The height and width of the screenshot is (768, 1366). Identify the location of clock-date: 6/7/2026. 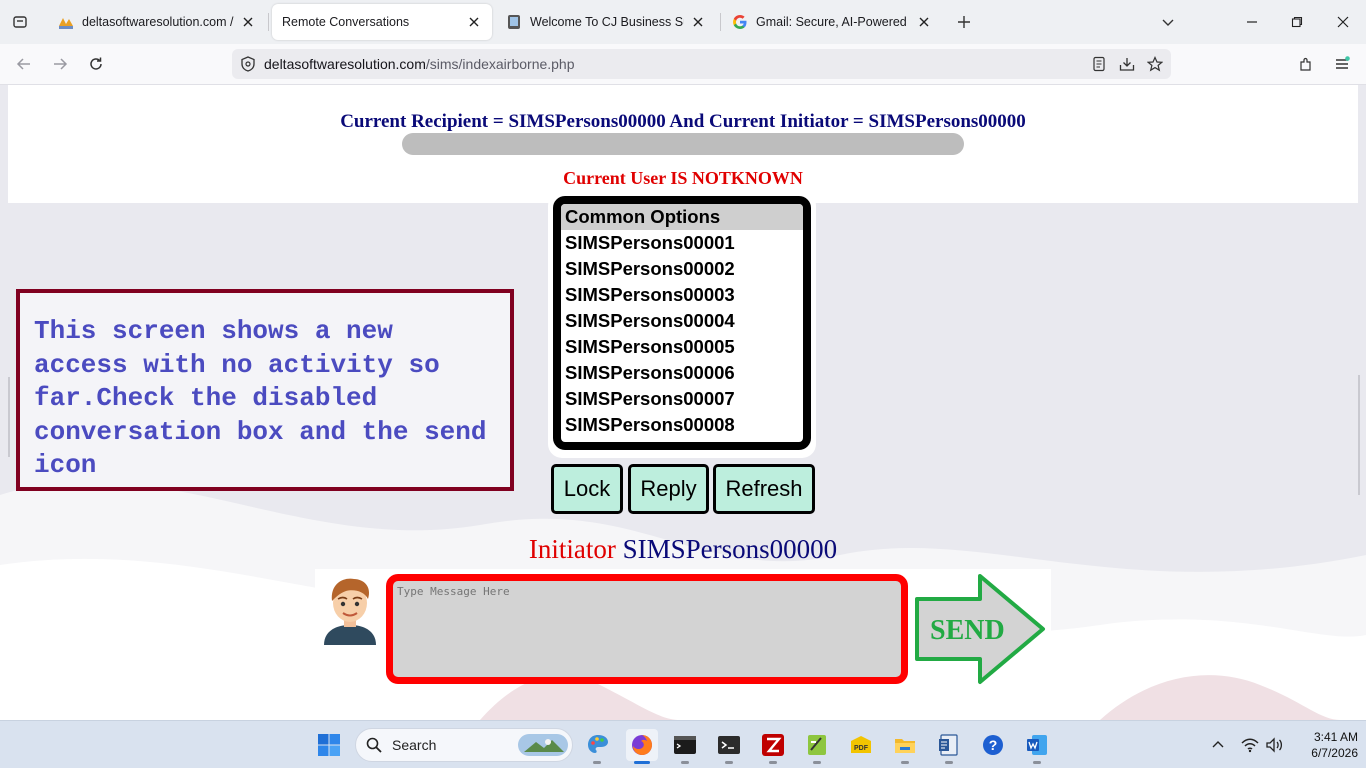
(1334, 753).